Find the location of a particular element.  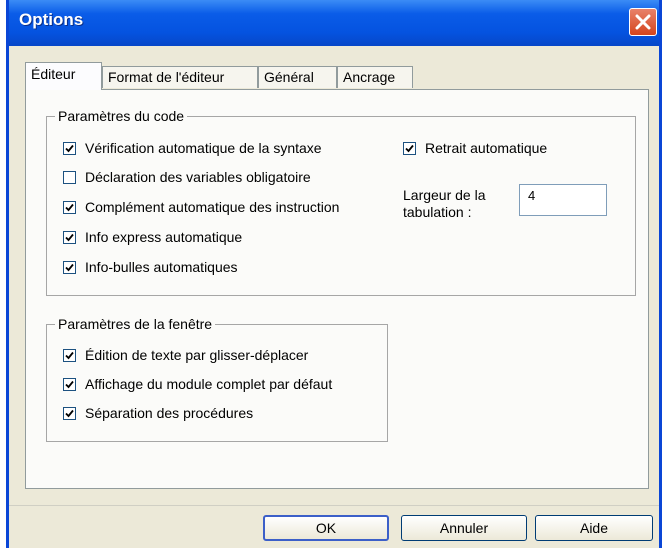

checkbox-label: Déclaration des variables obligatoire is located at coordinates (198, 177).